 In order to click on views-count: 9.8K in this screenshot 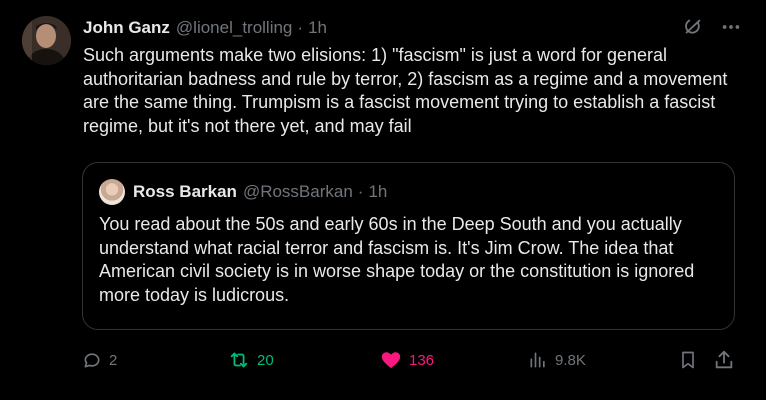, I will do `click(570, 360)`.